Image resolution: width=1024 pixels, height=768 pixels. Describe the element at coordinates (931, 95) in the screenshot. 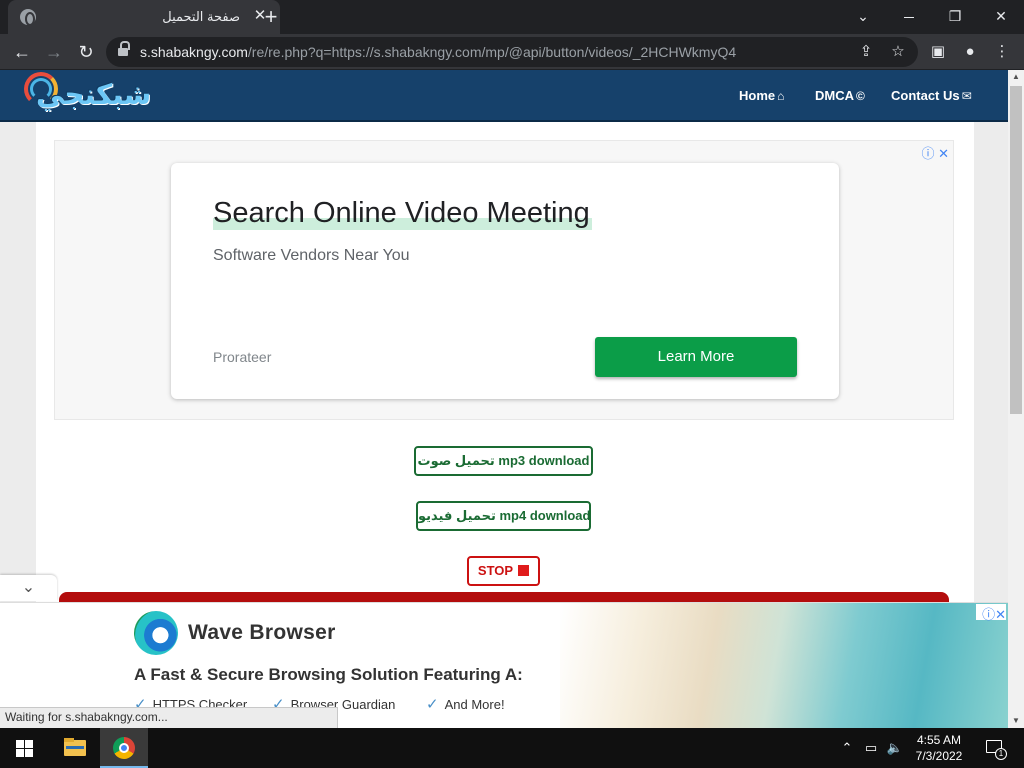

I see `nav-contact-link: Contact Us ✉` at that location.